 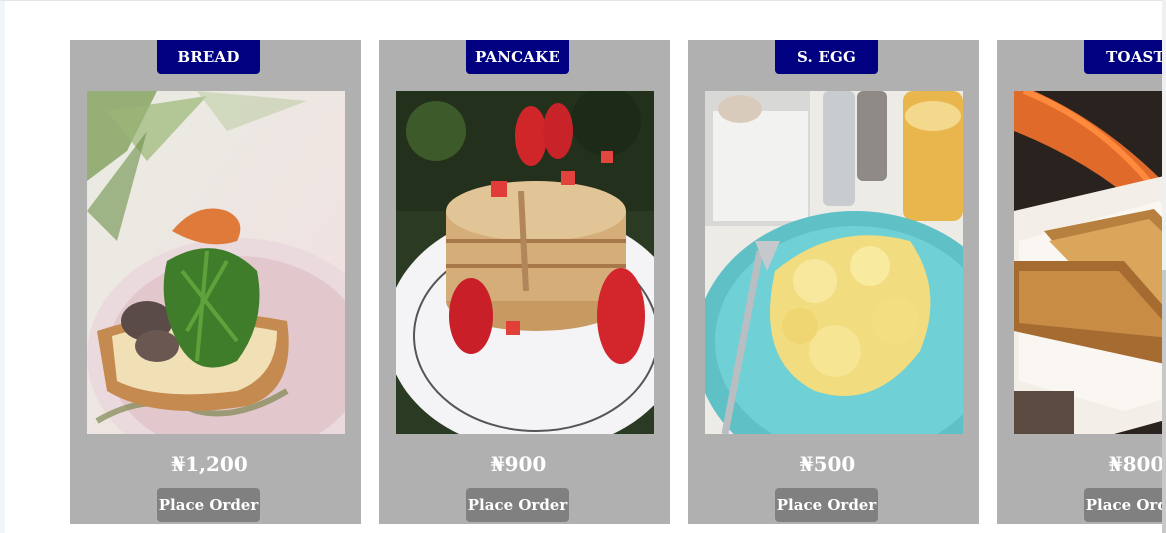 I want to click on product-price: ₦500, so click(x=827, y=464).